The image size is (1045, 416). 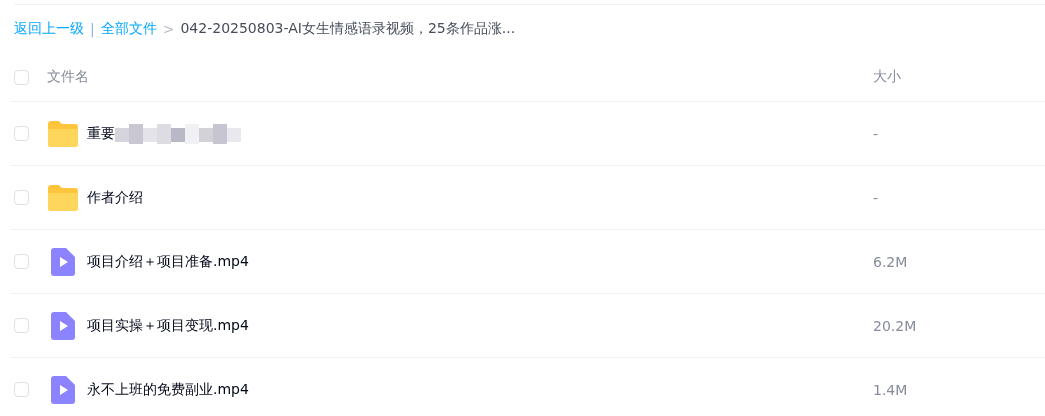 I want to click on breadcrumb-arrow: >, so click(x=168, y=29).